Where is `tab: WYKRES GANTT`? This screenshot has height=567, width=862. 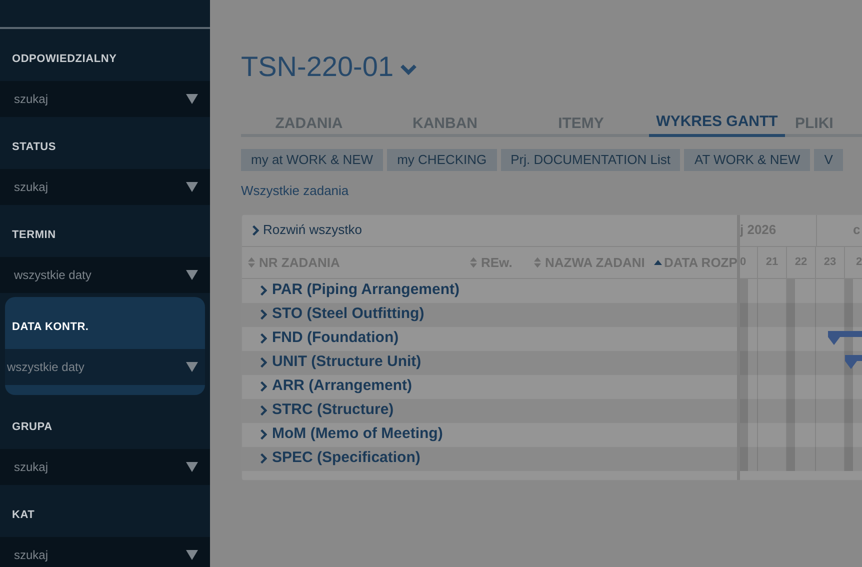
tab: WYKRES GANTT is located at coordinates (717, 124).